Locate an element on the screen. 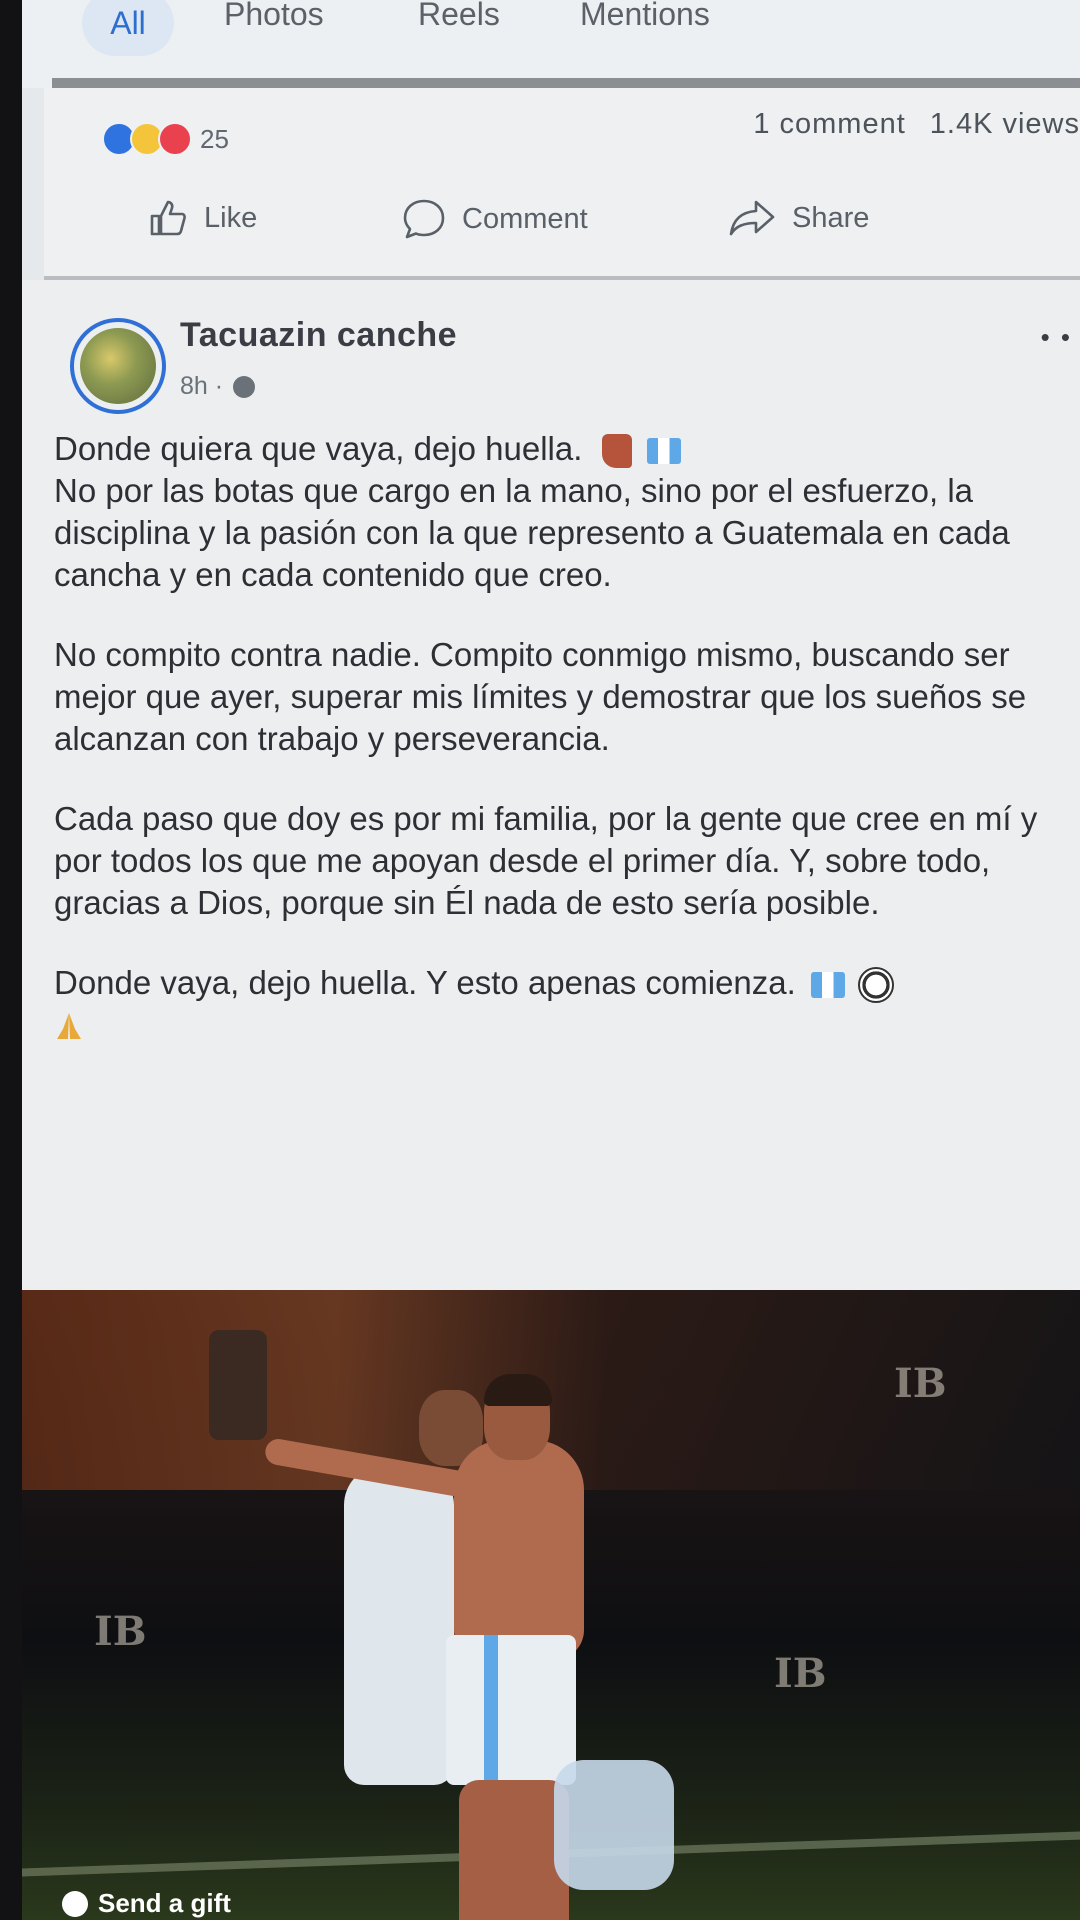 The width and height of the screenshot is (1080, 1920). share-button: Share is located at coordinates (798, 218).